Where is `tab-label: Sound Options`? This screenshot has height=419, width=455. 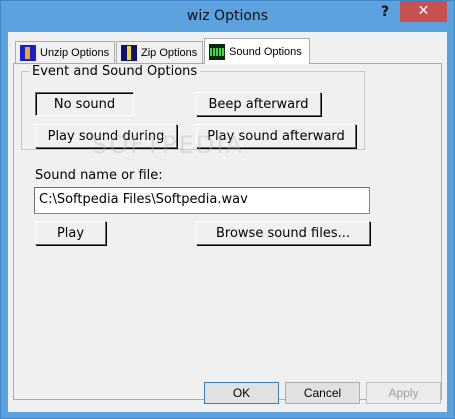 tab-label: Sound Options is located at coordinates (265, 51).